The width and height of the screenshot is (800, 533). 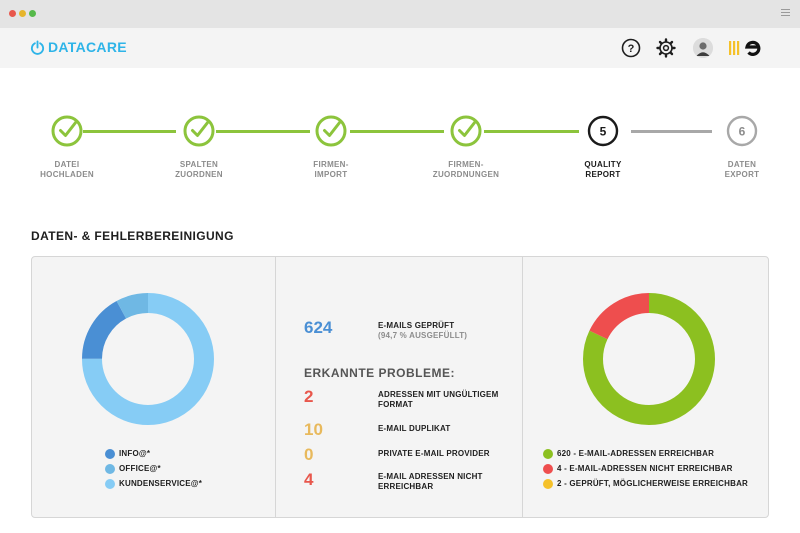 I want to click on maximize-window-button, so click(x=32, y=13).